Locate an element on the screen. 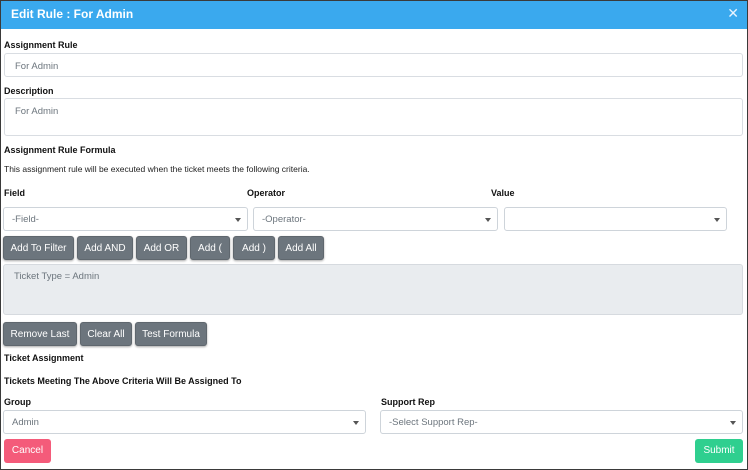 The height and width of the screenshot is (470, 748). operator-label: Operator is located at coordinates (266, 193).